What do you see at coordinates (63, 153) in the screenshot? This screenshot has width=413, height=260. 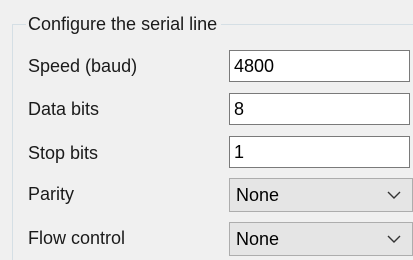 I see `stop-bits-label: Stop bits` at bounding box center [63, 153].